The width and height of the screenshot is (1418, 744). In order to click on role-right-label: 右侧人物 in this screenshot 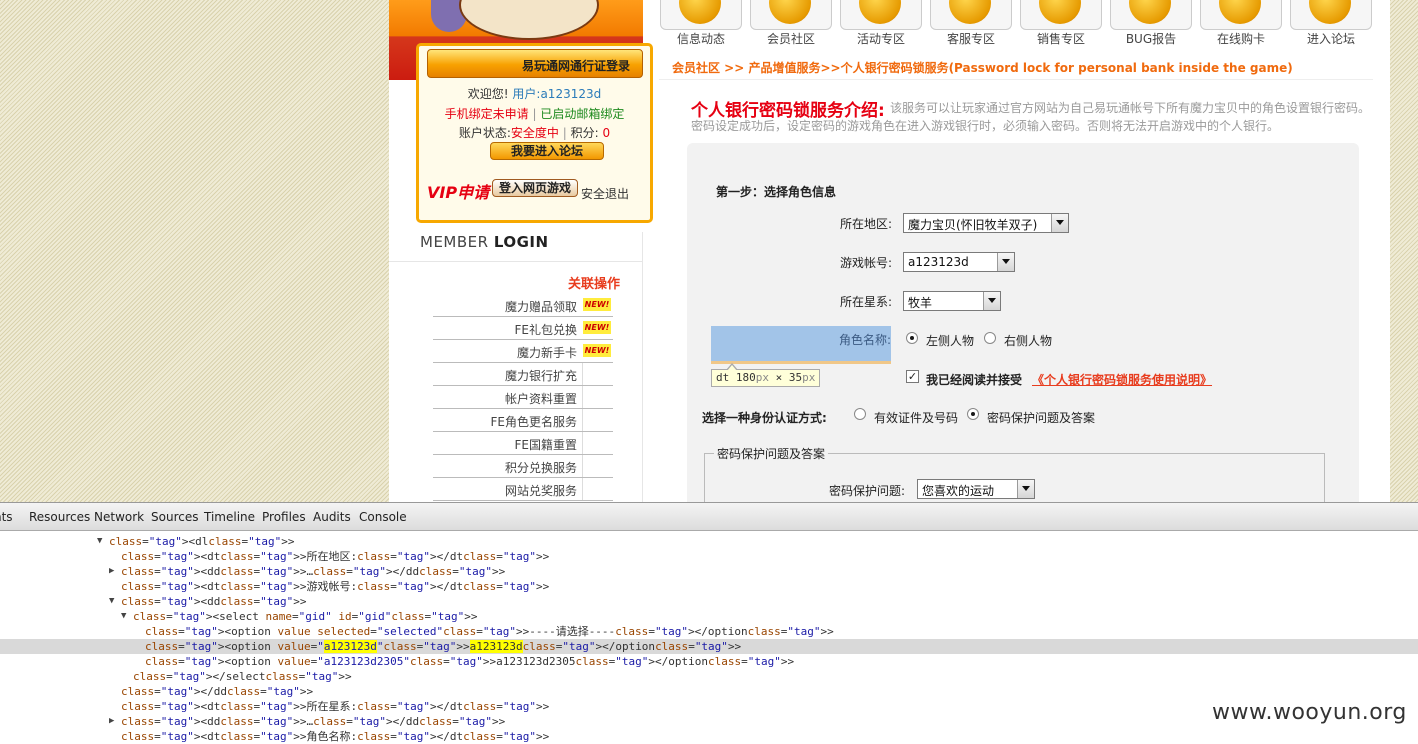, I will do `click(1028, 341)`.